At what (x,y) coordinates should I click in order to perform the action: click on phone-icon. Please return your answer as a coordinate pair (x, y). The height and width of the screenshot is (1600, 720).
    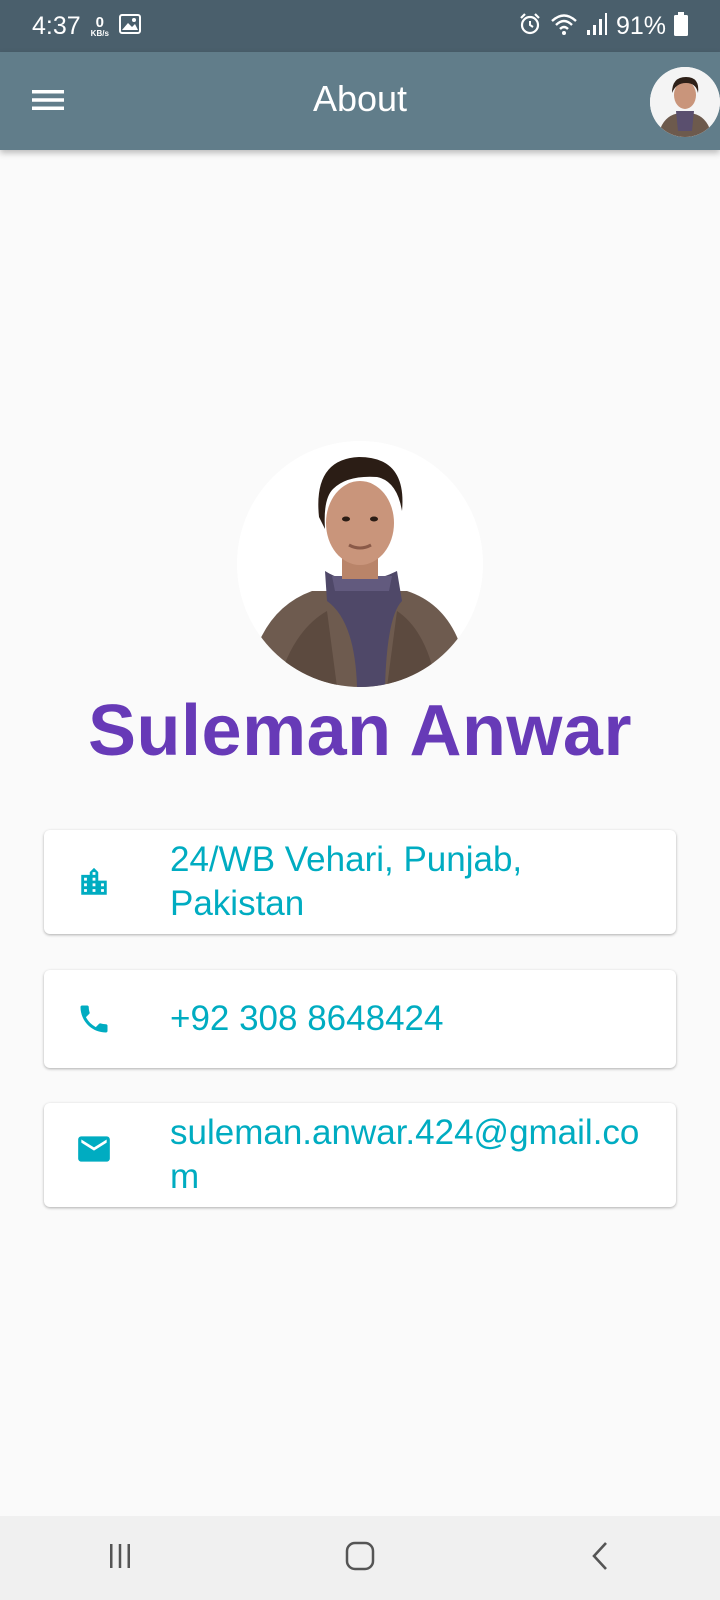
    Looking at the image, I should click on (94, 1019).